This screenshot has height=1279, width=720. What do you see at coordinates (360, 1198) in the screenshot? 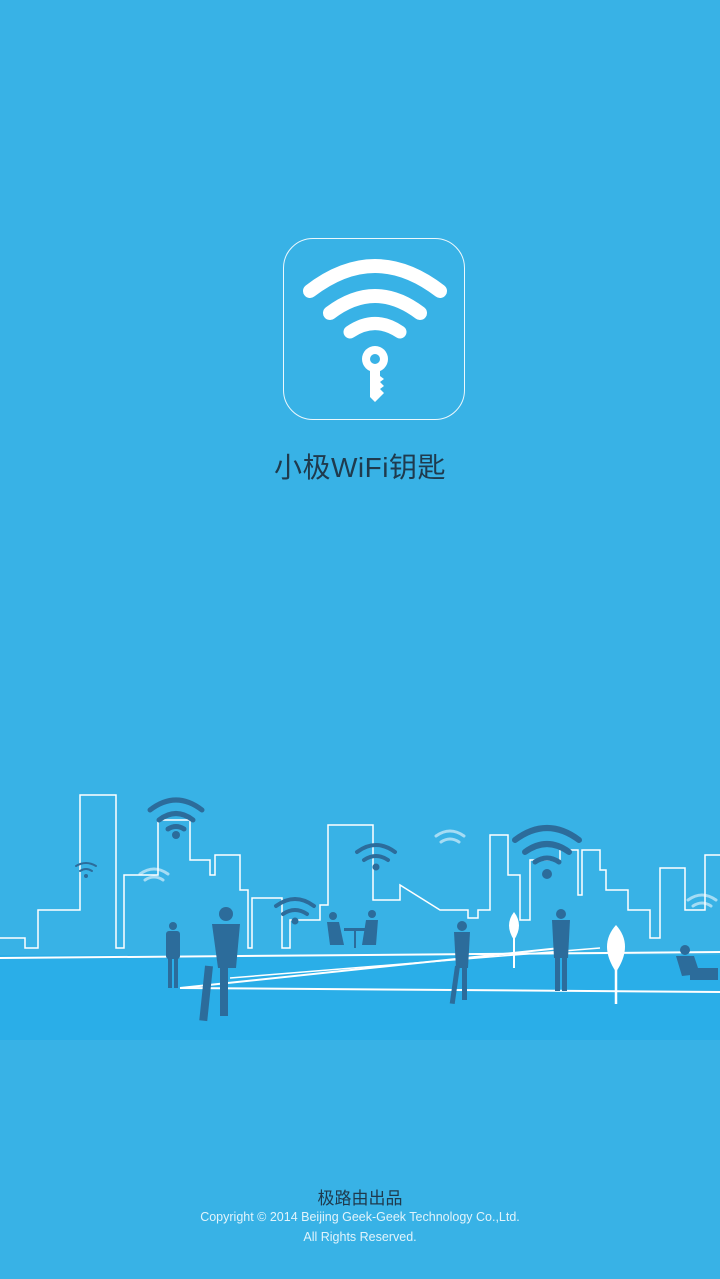
I see `footer-brand: 极路由出品` at bounding box center [360, 1198].